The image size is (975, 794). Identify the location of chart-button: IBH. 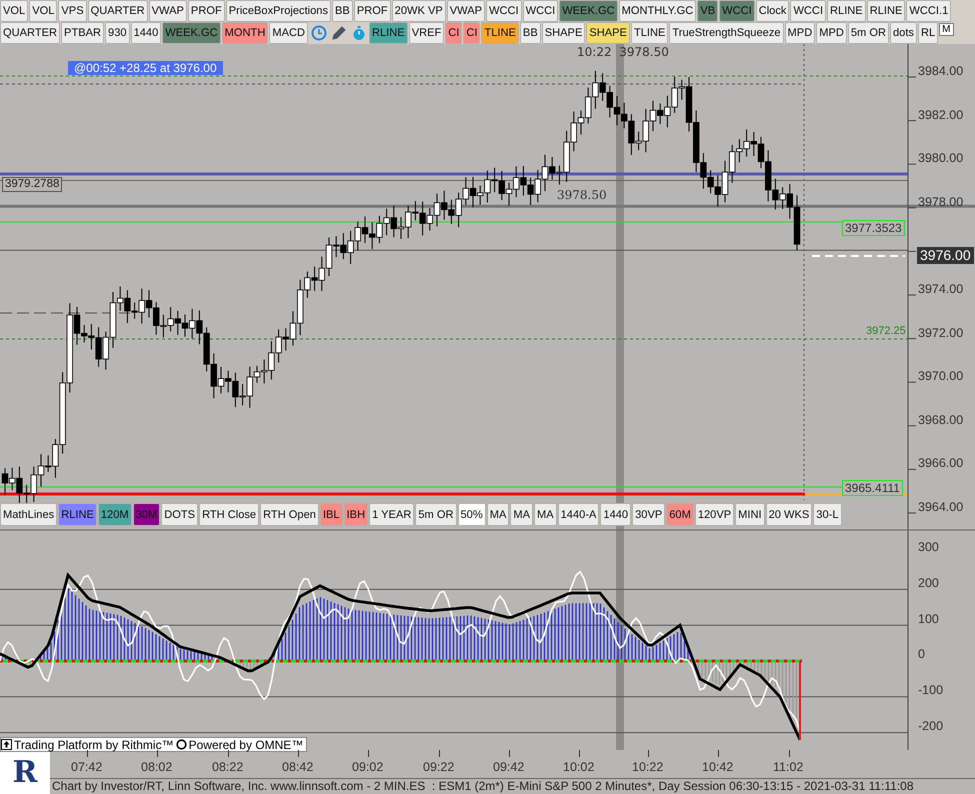
(356, 514).